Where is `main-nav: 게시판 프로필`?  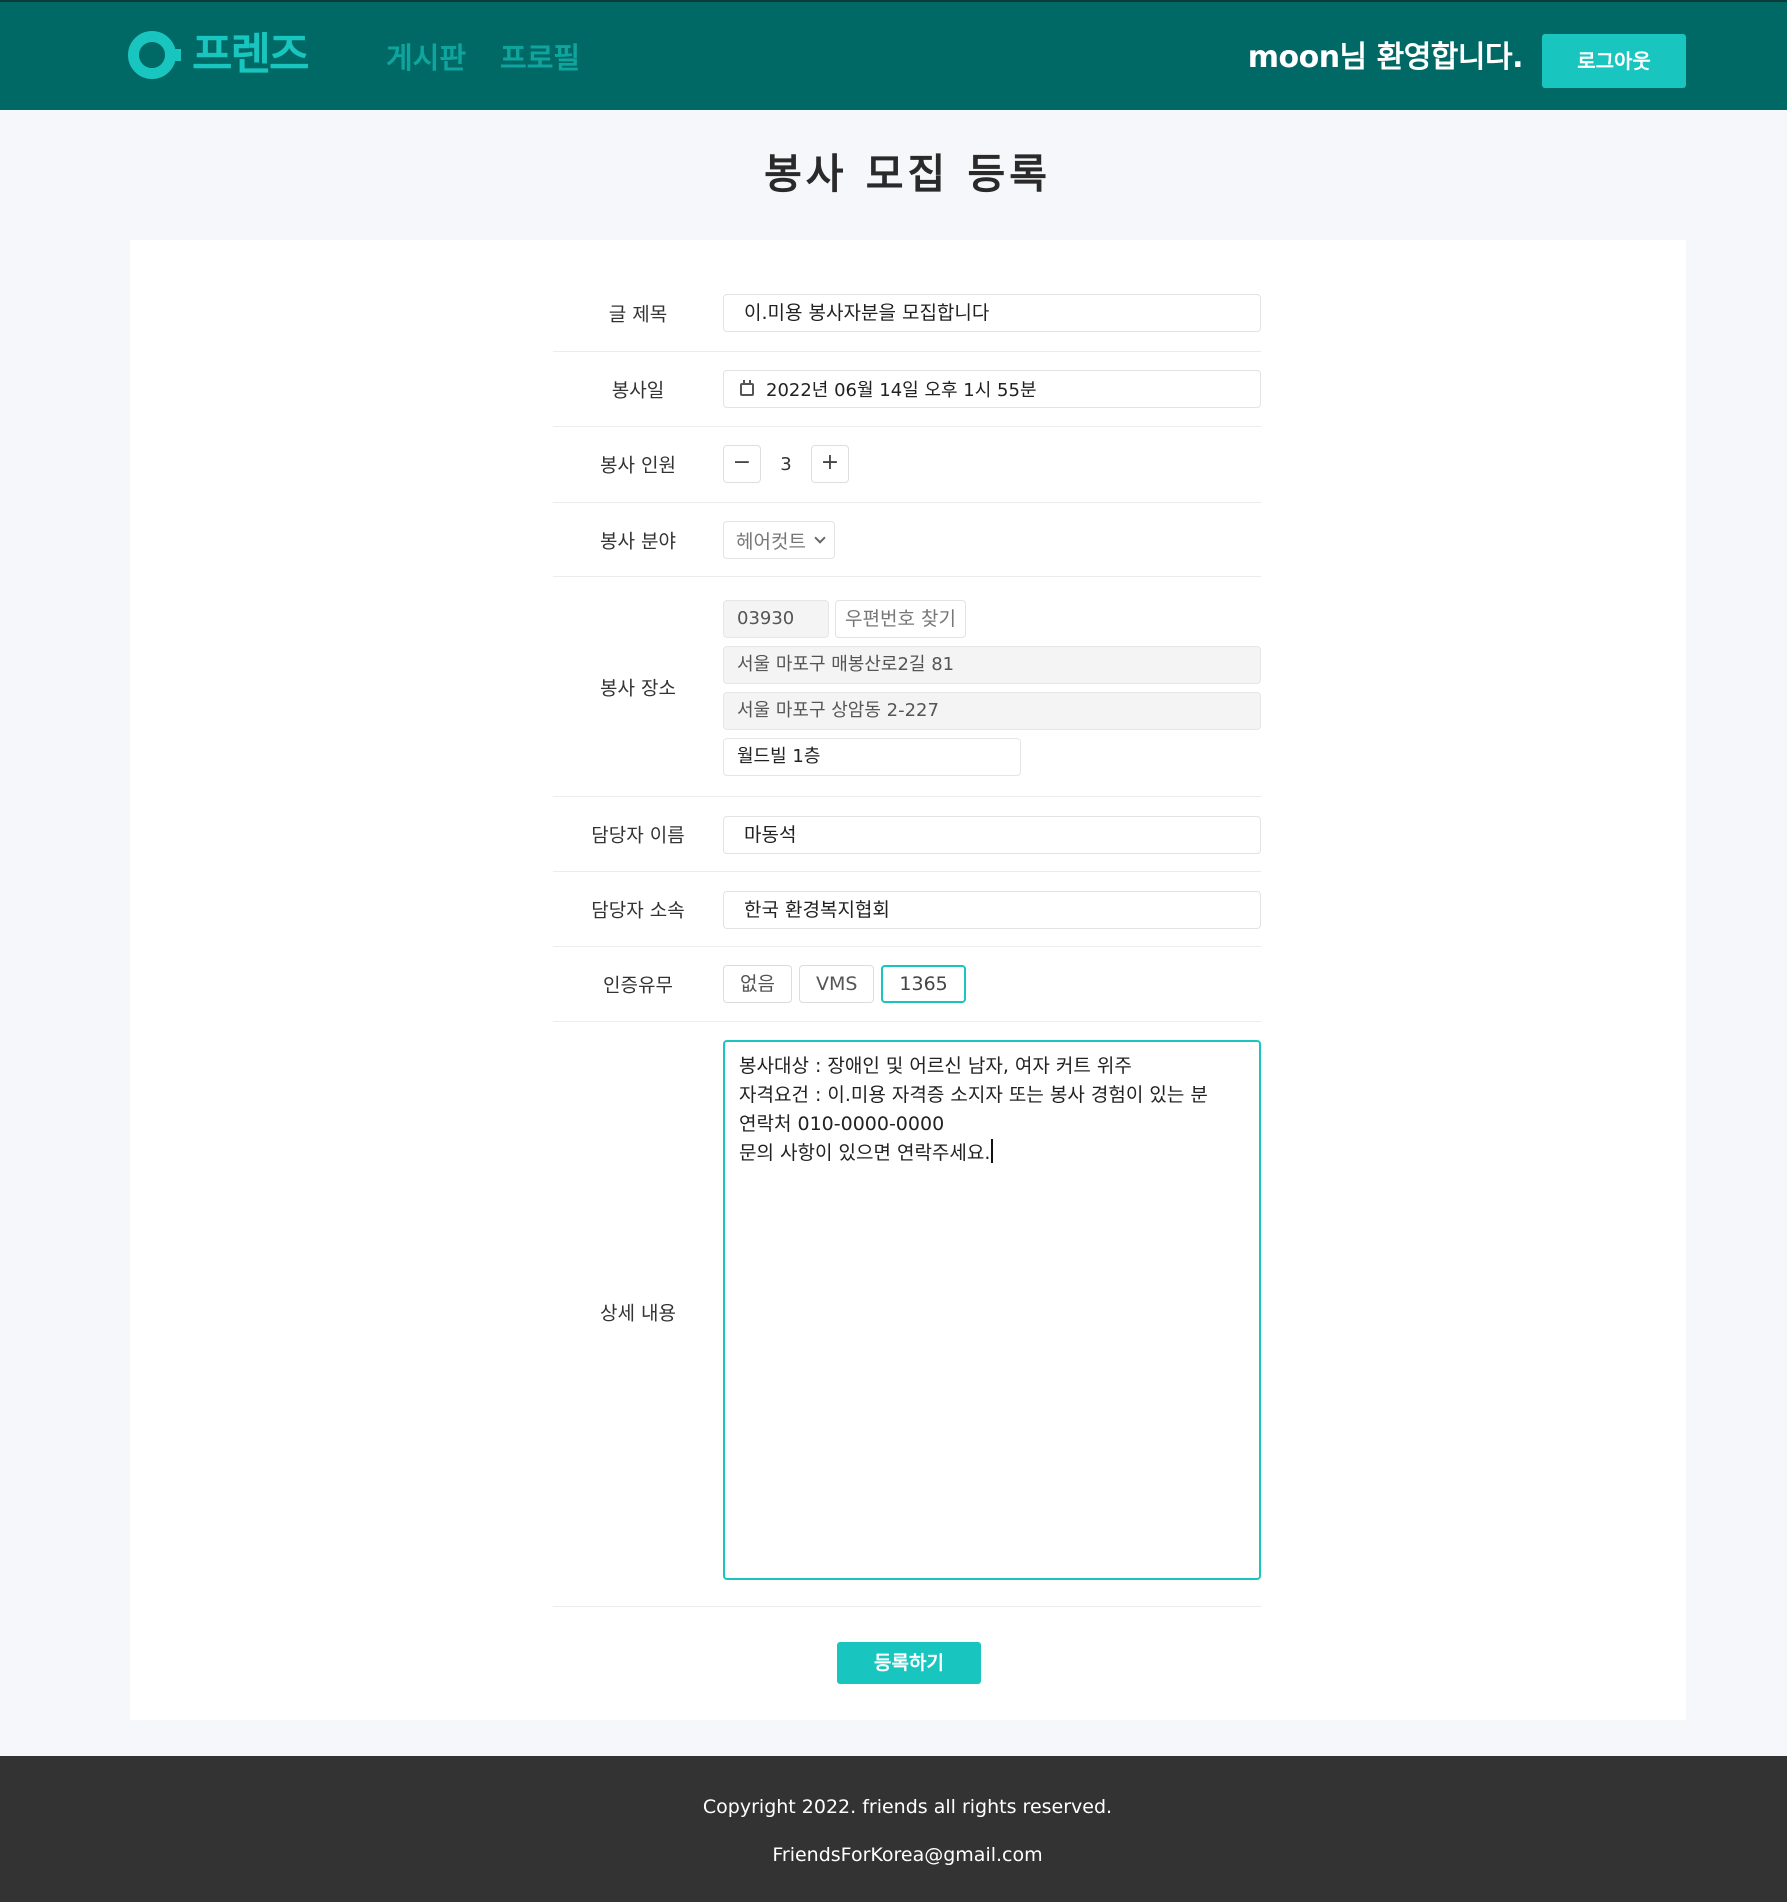 main-nav: 게시판 프로필 is located at coordinates (483, 58).